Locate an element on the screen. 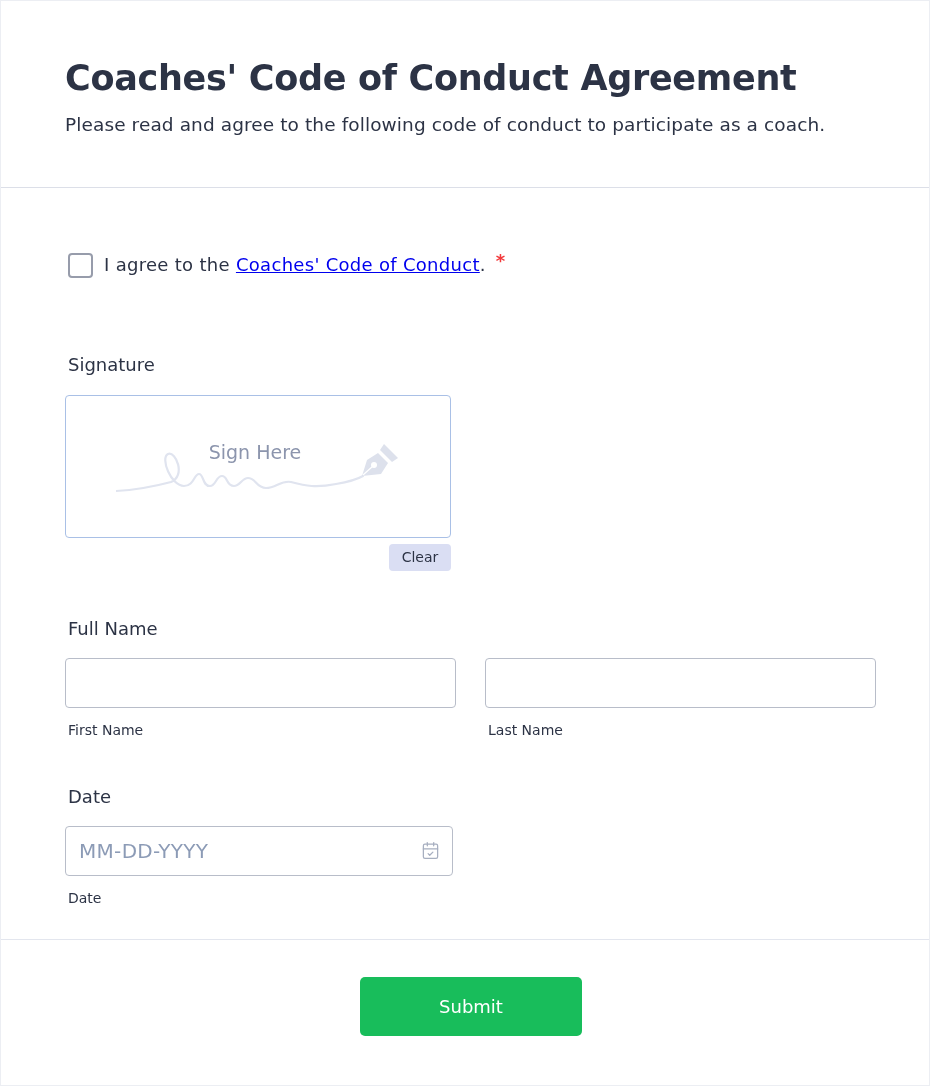  form-title: Coaches' Code of Conduct Agreement is located at coordinates (431, 78).